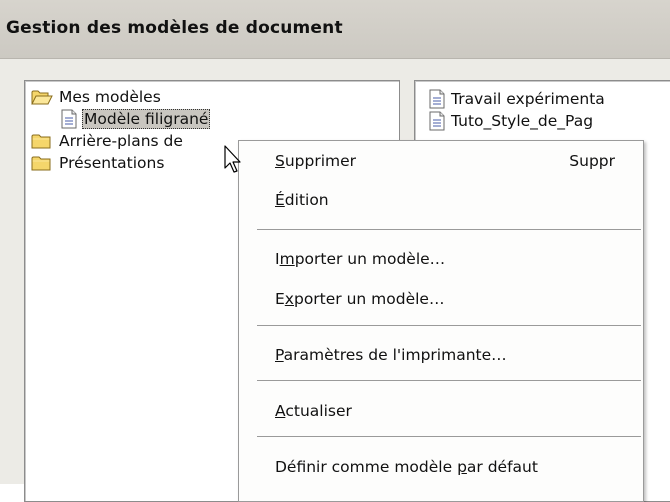 Image resolution: width=670 pixels, height=502 pixels. Describe the element at coordinates (121, 141) in the screenshot. I see `tree-item-label: Arrière-plans de` at that location.